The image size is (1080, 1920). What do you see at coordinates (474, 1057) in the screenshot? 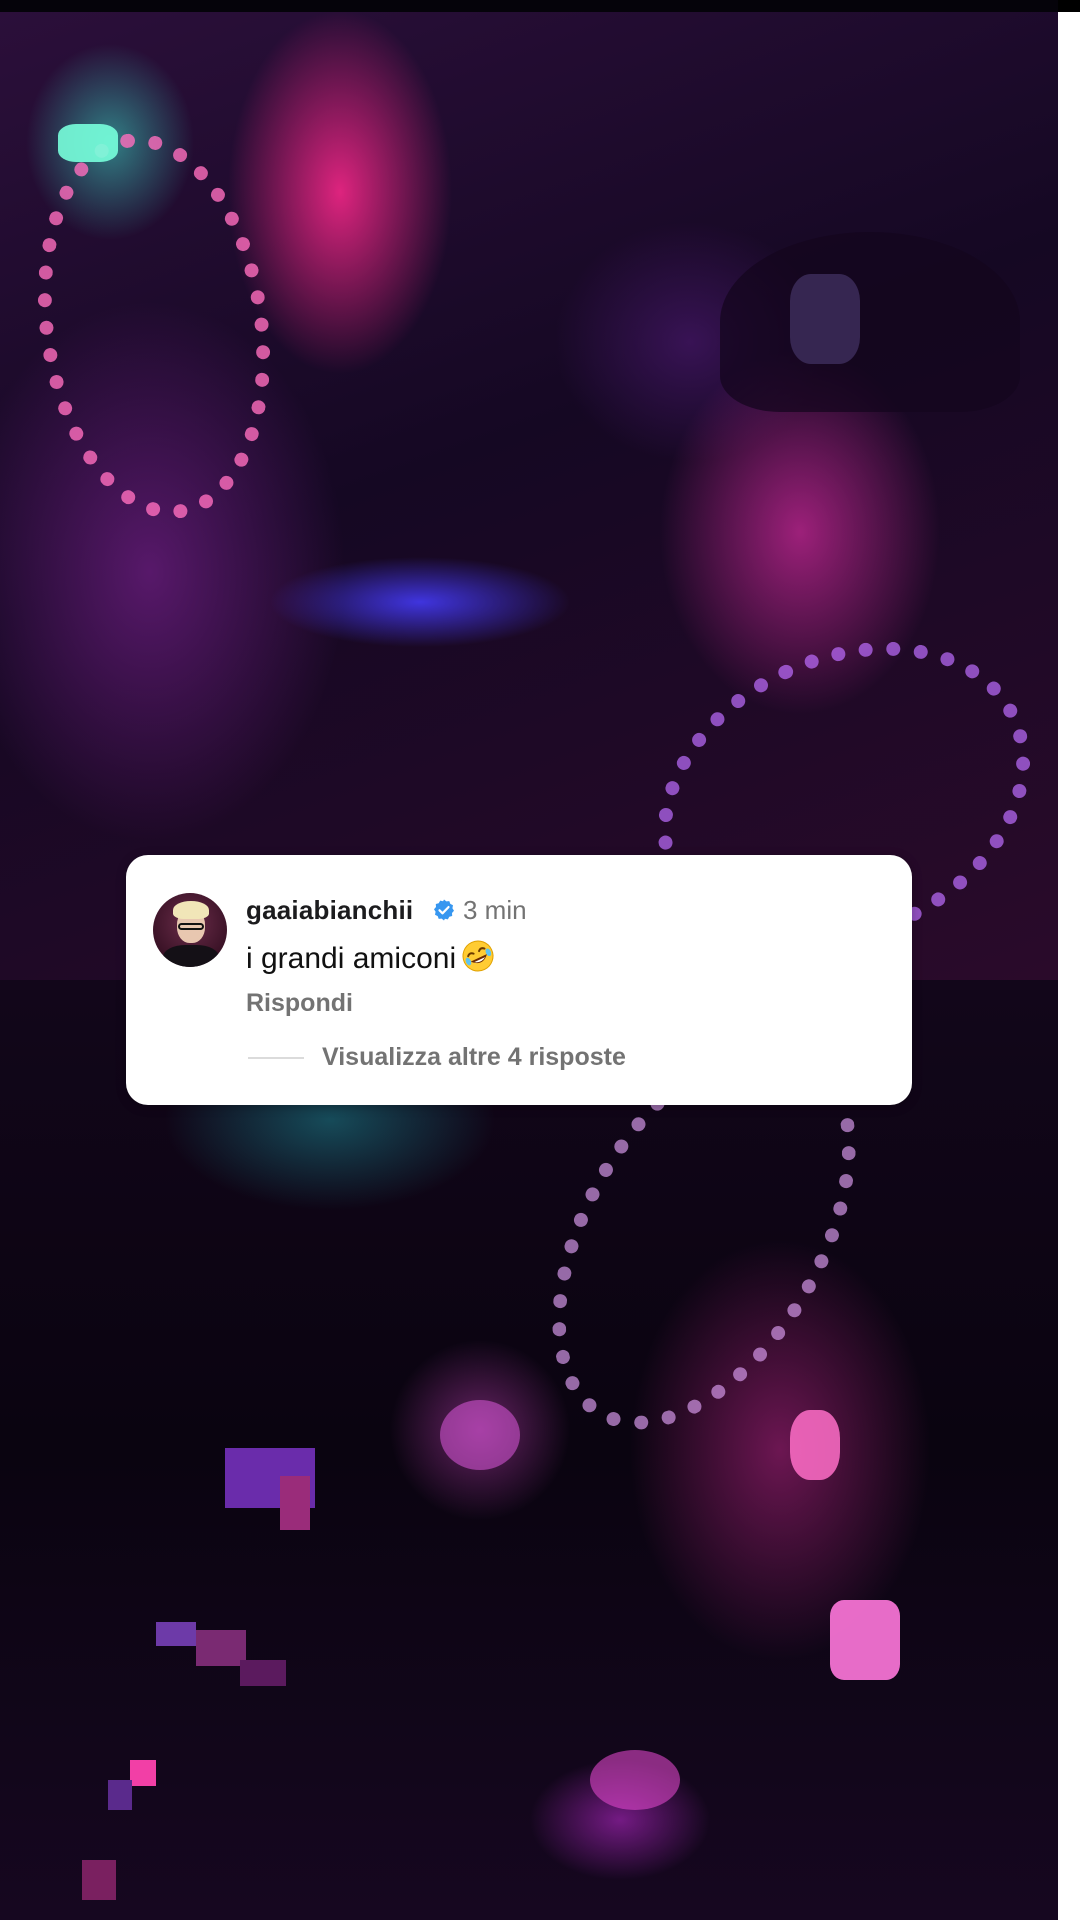
I see `view-more-replies-button: Visualizza altre 4 risposte` at bounding box center [474, 1057].